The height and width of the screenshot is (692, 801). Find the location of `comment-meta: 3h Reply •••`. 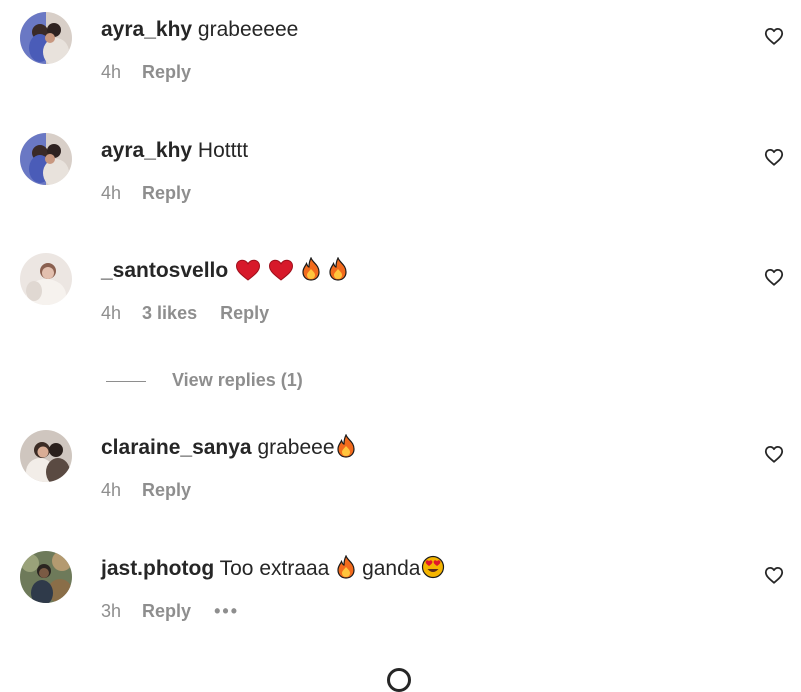

comment-meta: 3h Reply ••• is located at coordinates (179, 611).